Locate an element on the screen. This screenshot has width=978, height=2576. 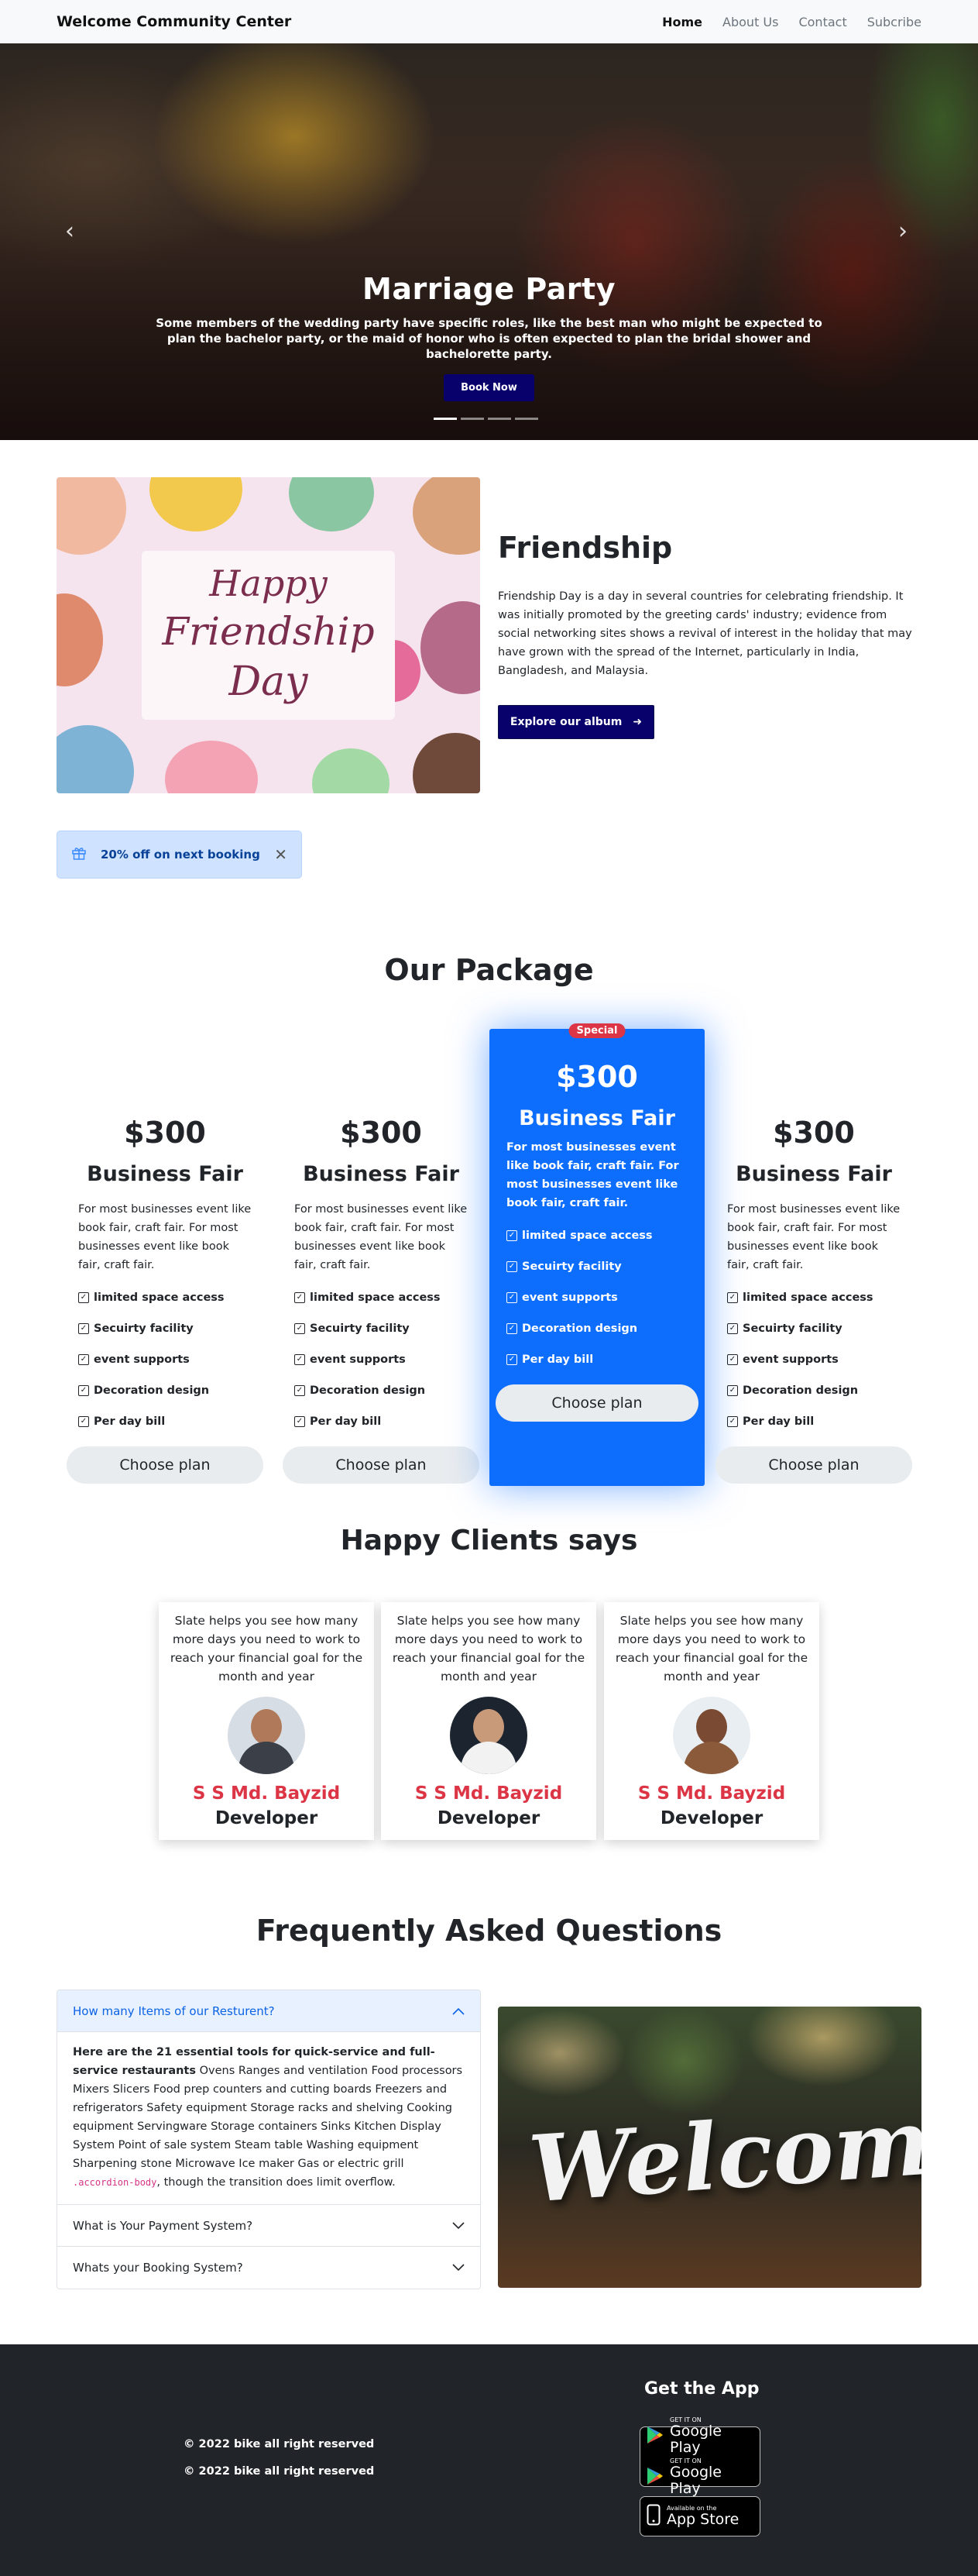
faq-question-2: What is Your Payment System? is located at coordinates (269, 2226).